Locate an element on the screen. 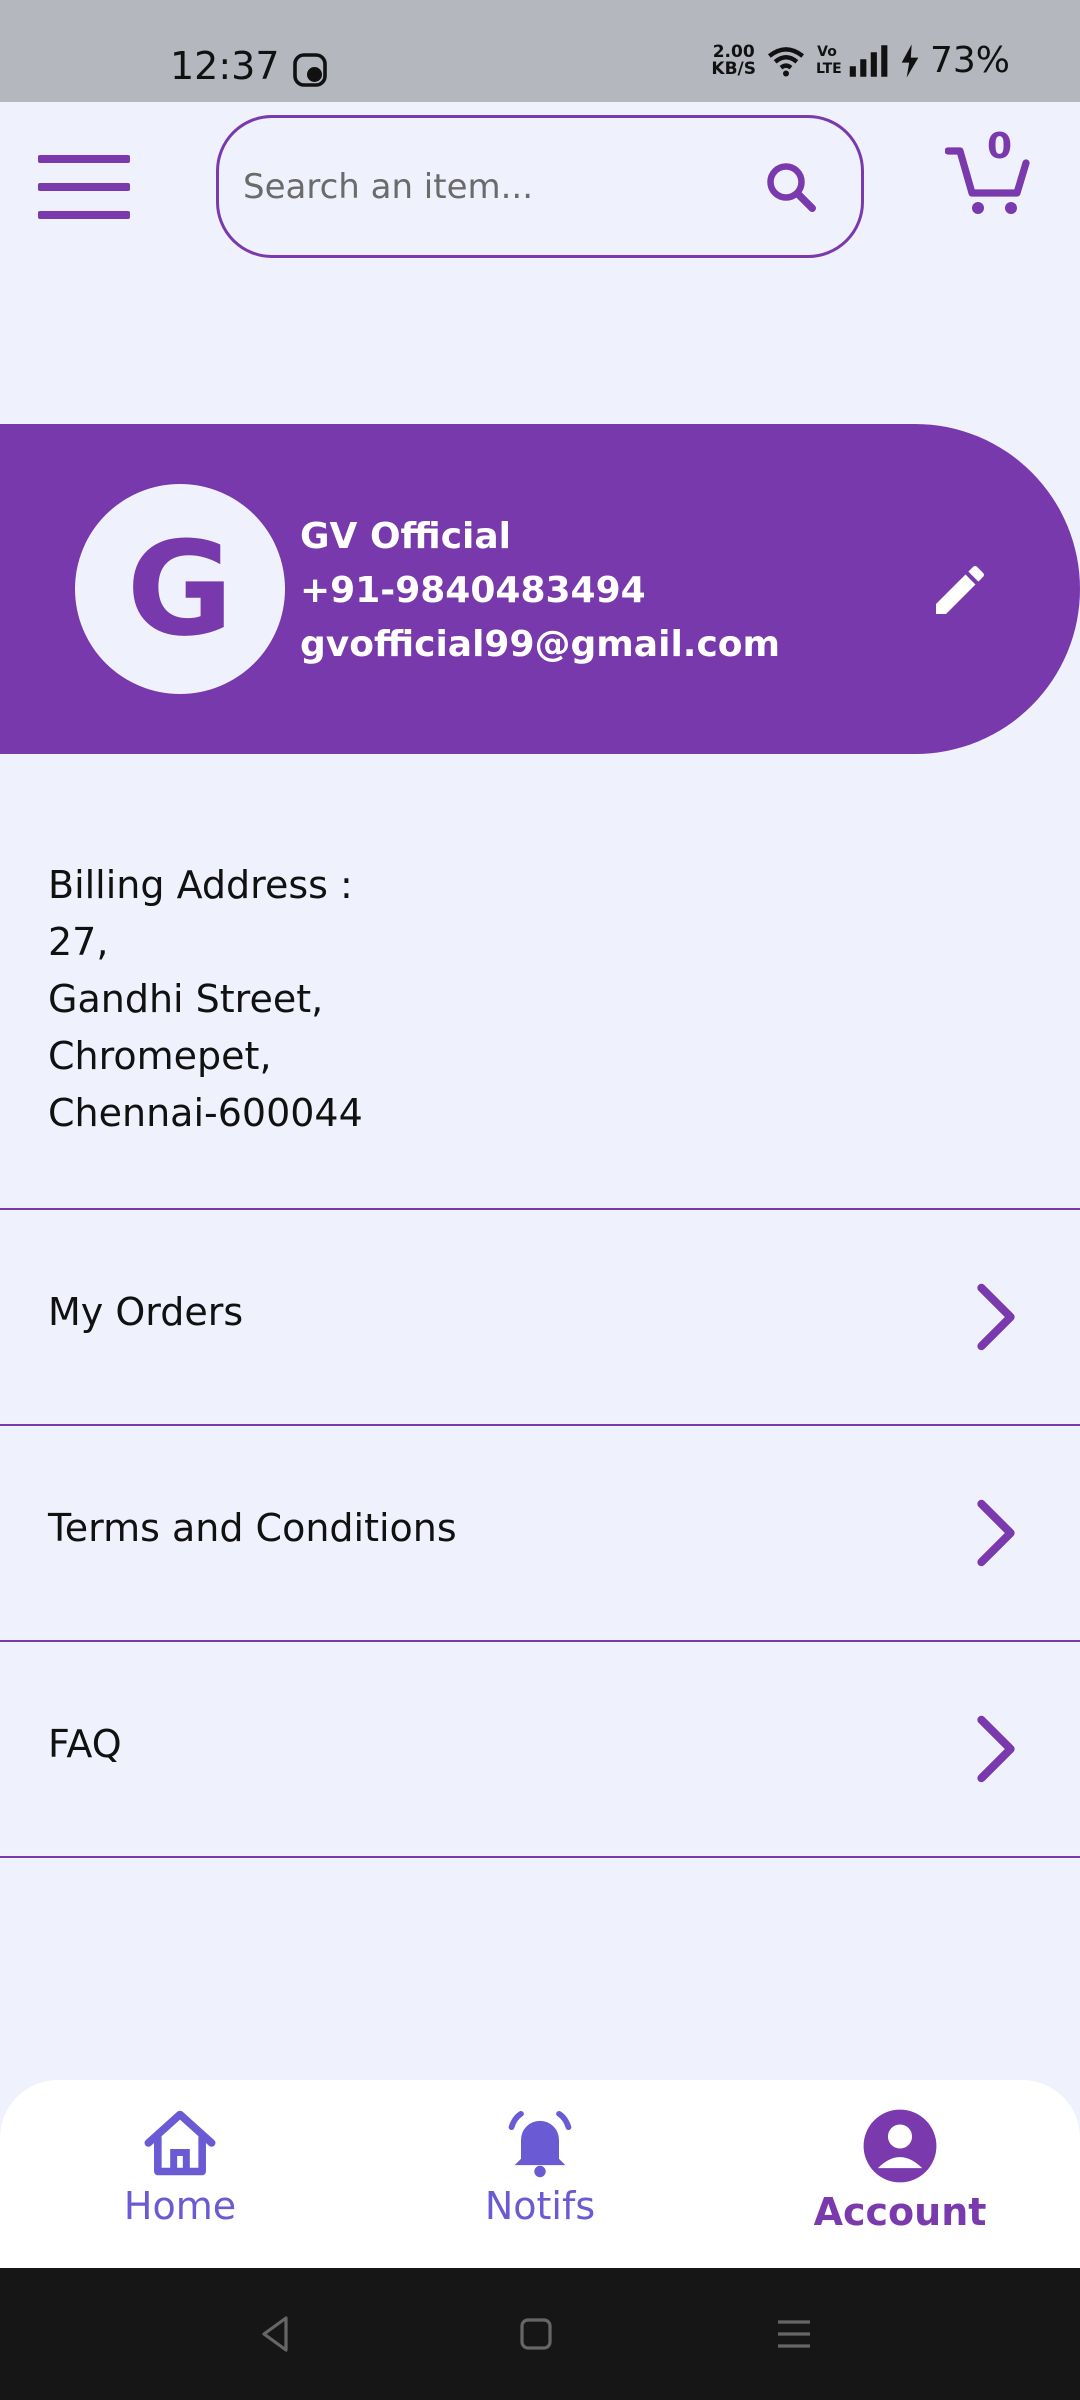 The image size is (1080, 2400). search-bar is located at coordinates (540, 186).